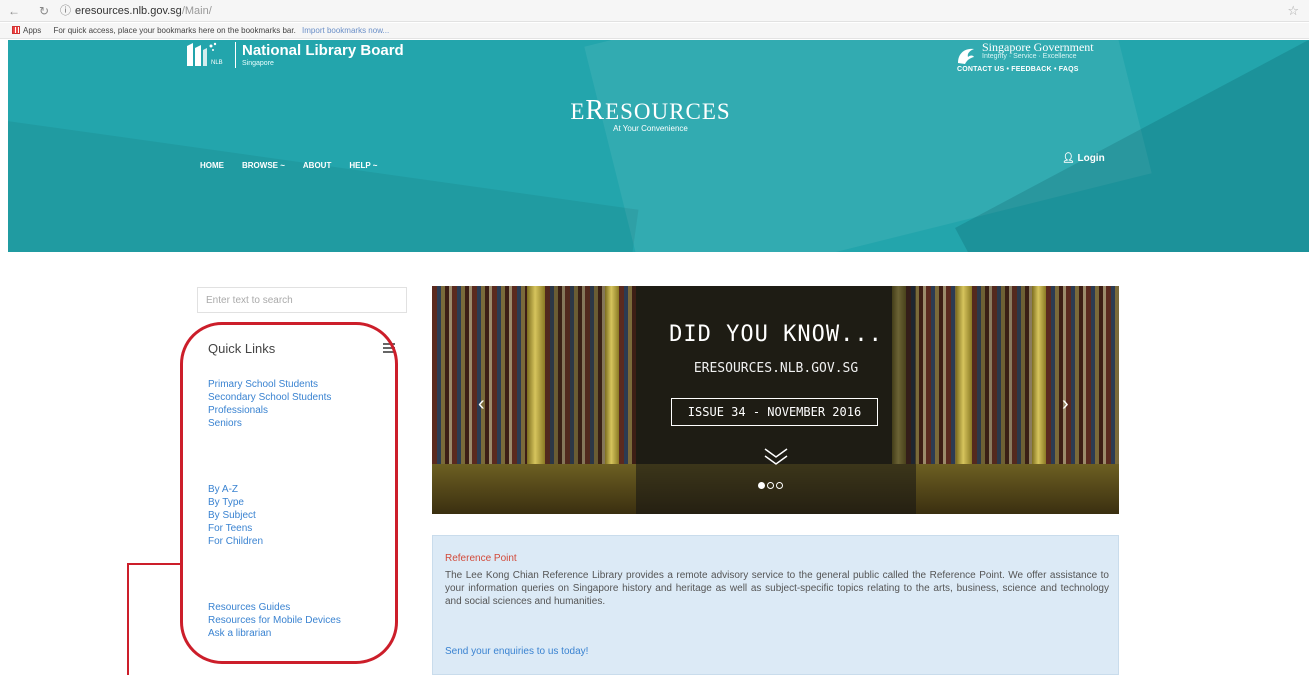 The image size is (1309, 675). Describe the element at coordinates (481, 404) in the screenshot. I see `carousel-prev-icon: ‹` at that location.